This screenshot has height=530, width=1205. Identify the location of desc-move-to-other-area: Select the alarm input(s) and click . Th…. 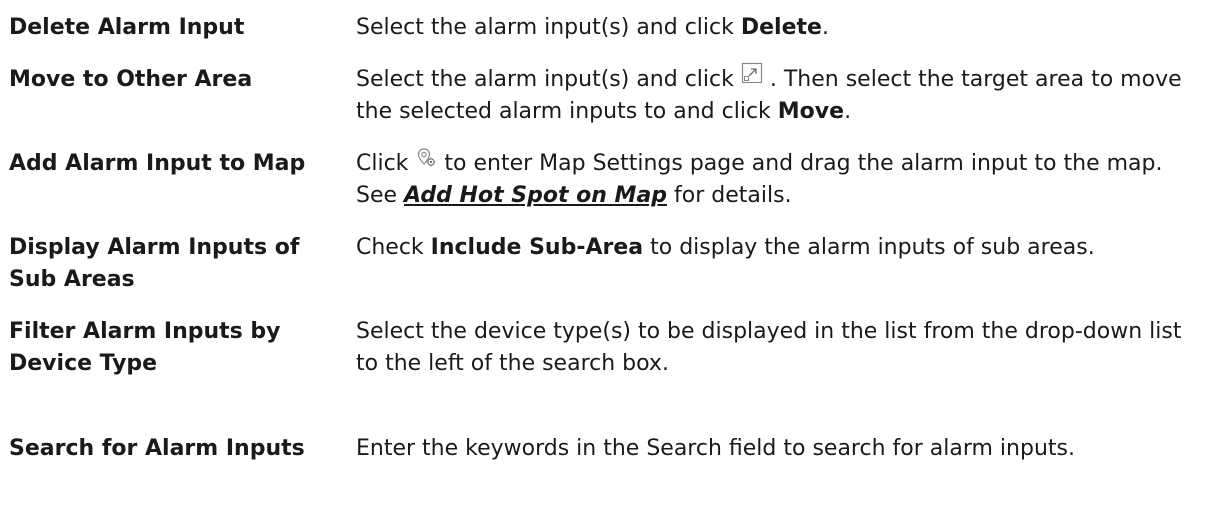
(778, 95).